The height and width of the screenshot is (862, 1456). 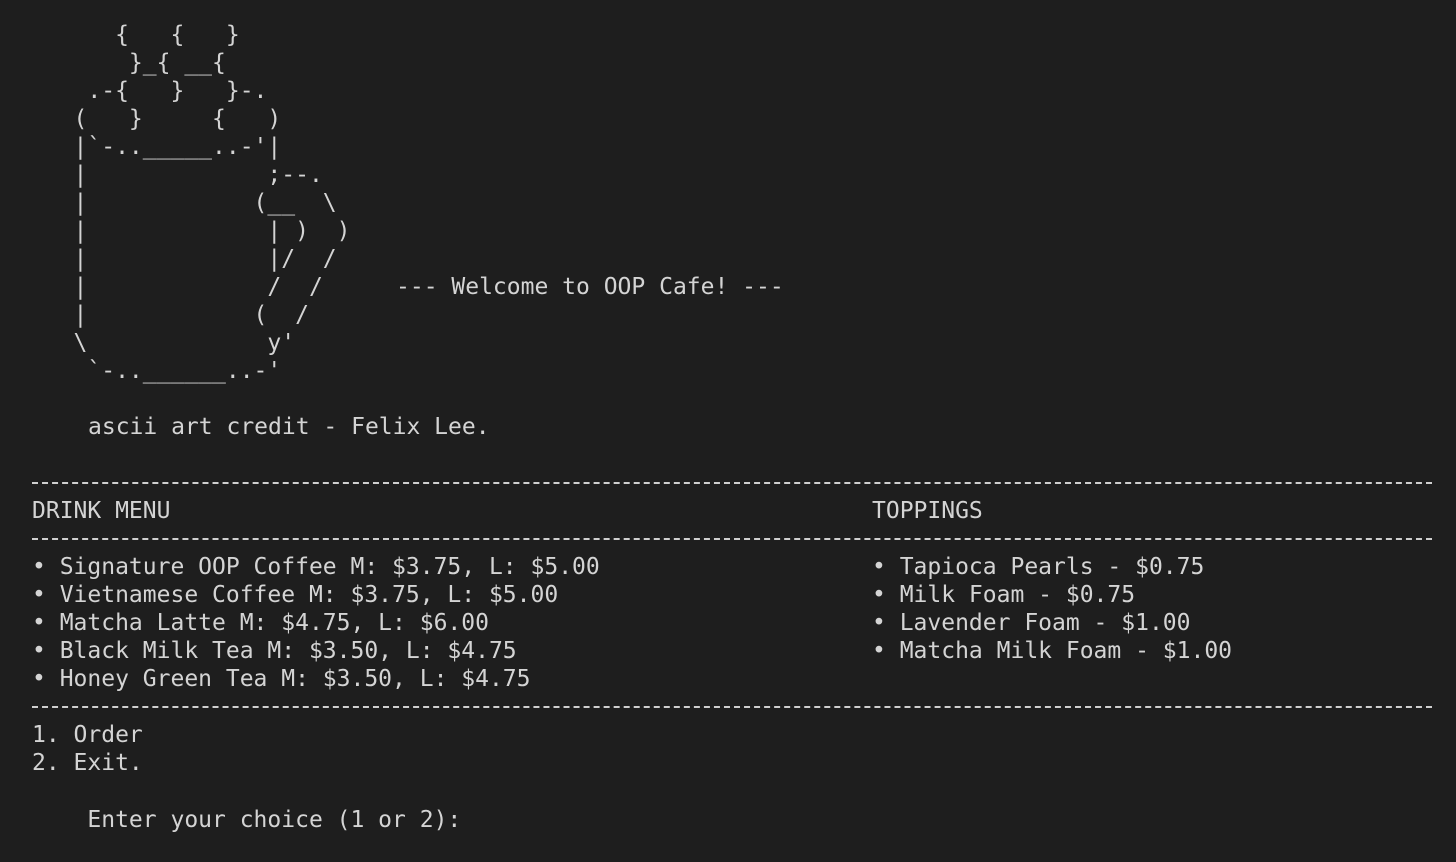 I want to click on drink-menu-header: DRINK MENU, so click(x=101, y=511).